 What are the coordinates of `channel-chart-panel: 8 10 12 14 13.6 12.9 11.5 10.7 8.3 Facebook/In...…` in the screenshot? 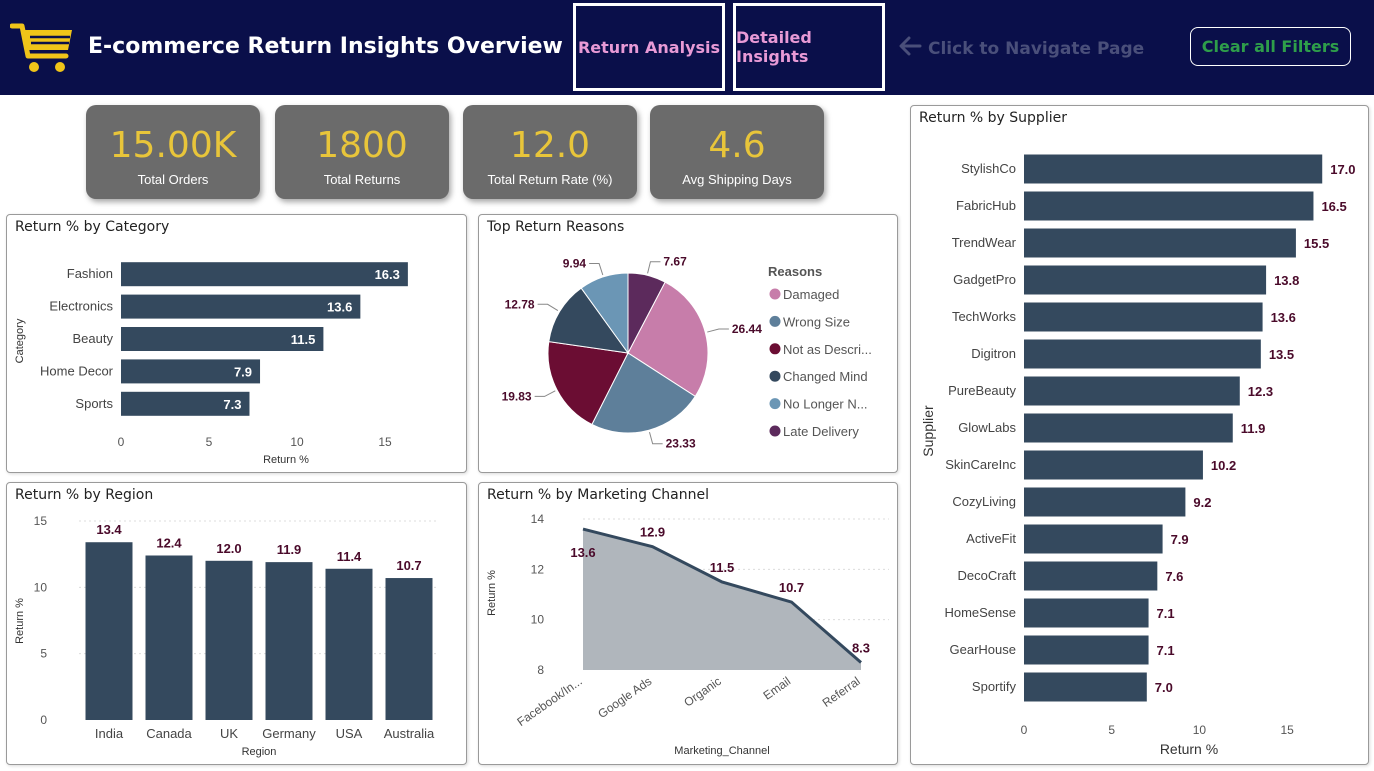 It's located at (688, 623).